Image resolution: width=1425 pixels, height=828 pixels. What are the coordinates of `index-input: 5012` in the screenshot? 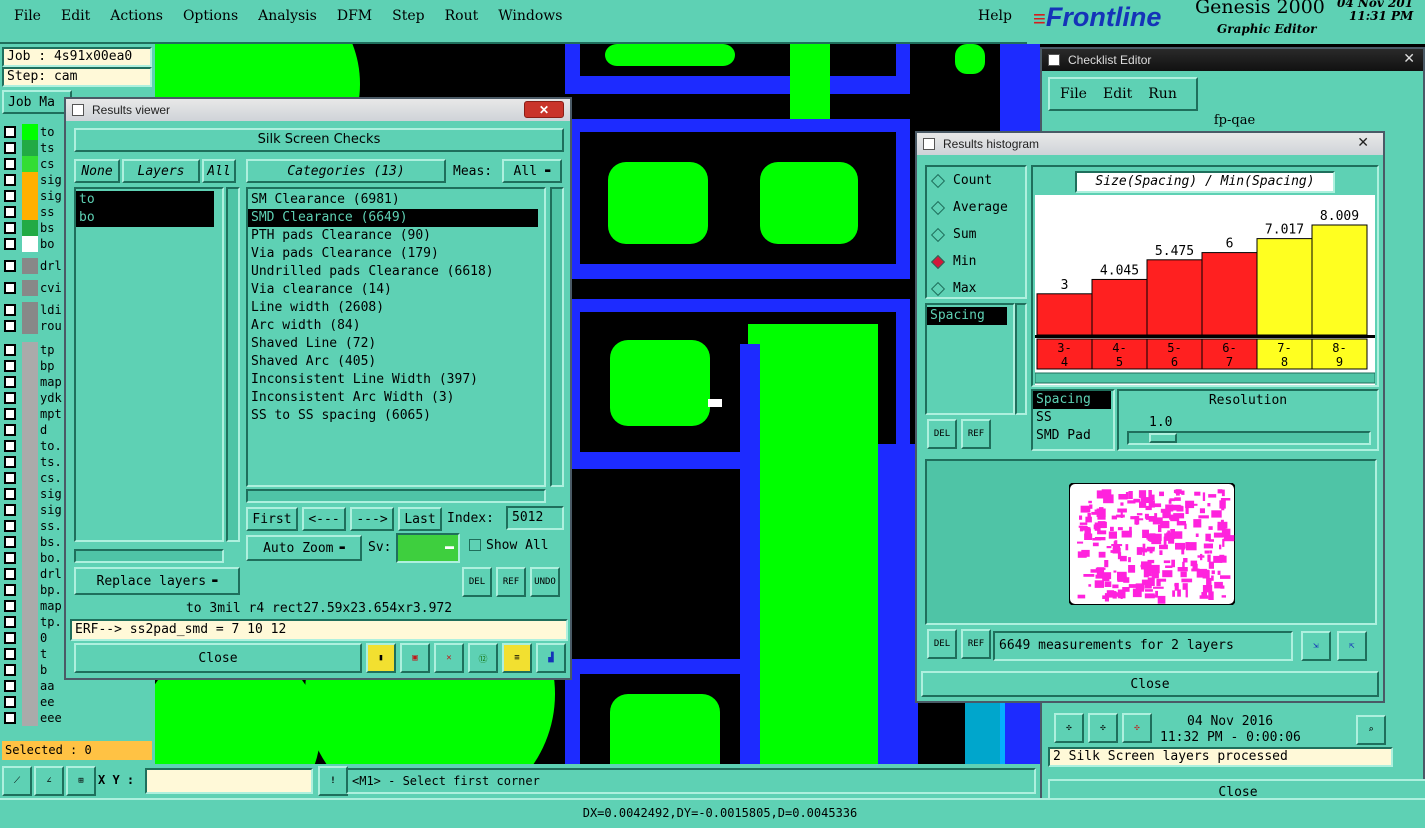 It's located at (535, 518).